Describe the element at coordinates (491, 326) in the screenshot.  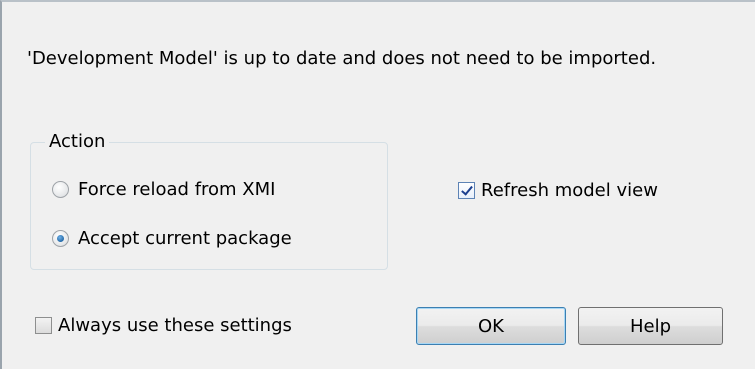
I see `ok-button: OK` at that location.